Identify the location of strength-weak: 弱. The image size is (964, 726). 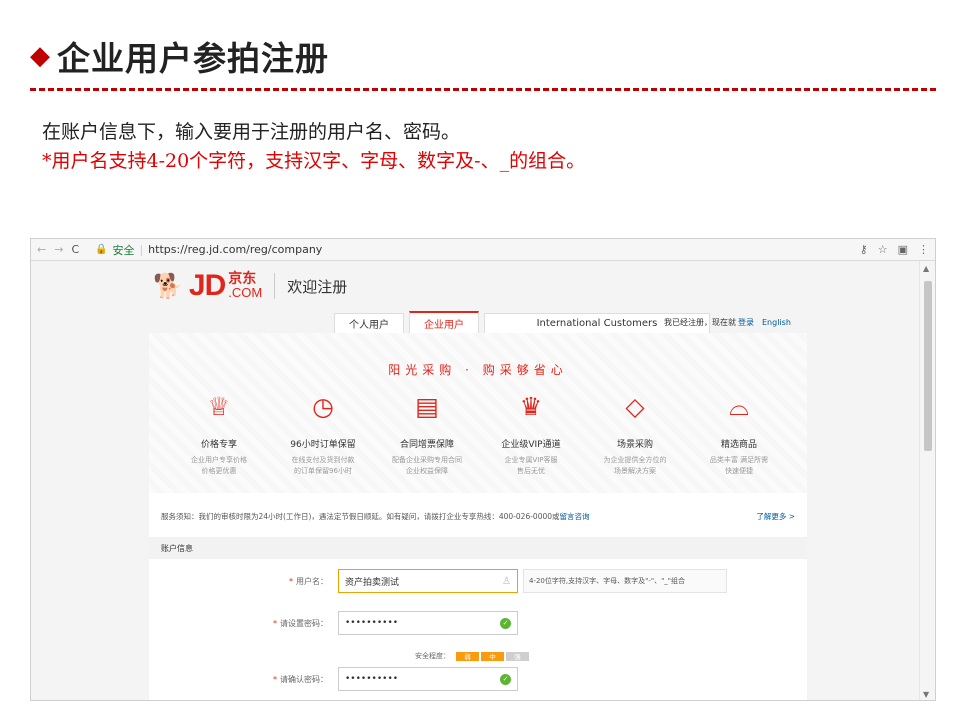
(467, 656).